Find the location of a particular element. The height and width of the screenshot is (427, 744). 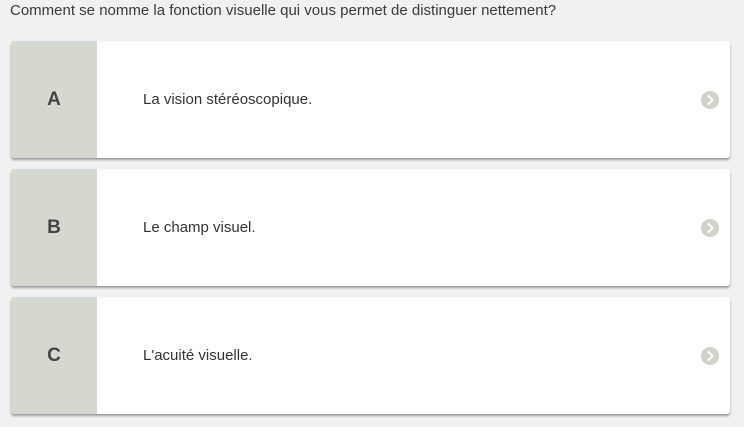

option-text: L'acuité visuelle. is located at coordinates (198, 355).